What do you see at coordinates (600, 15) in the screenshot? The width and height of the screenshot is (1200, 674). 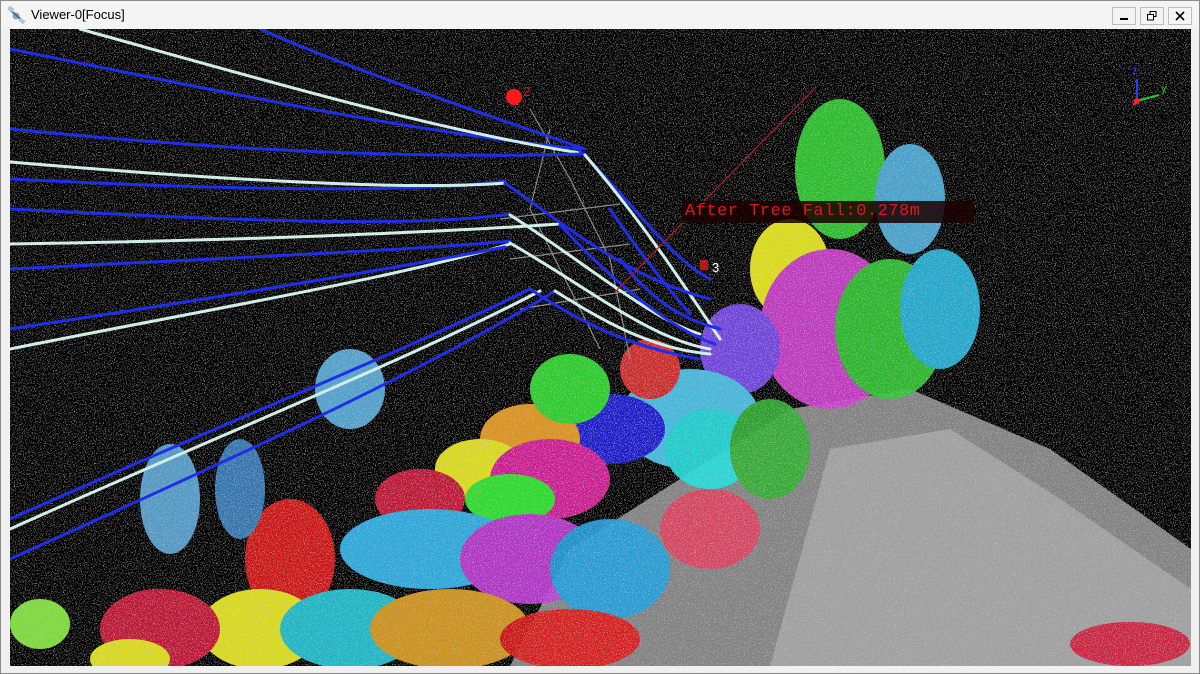 I see `title-bar: Viewer-0[Focus]` at bounding box center [600, 15].